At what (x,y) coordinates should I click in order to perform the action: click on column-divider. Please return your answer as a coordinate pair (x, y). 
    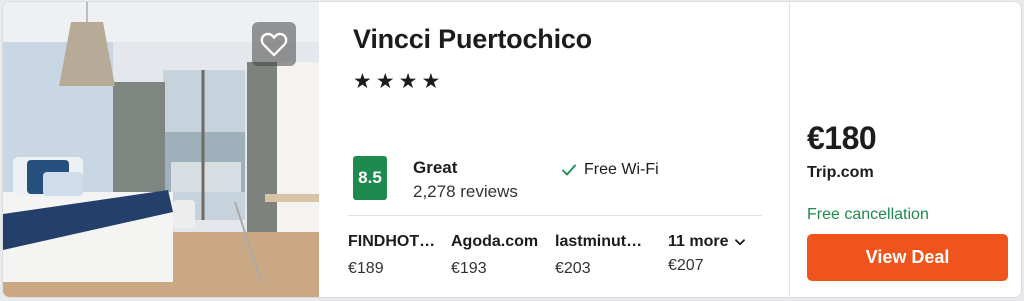
    Looking at the image, I should click on (789, 149).